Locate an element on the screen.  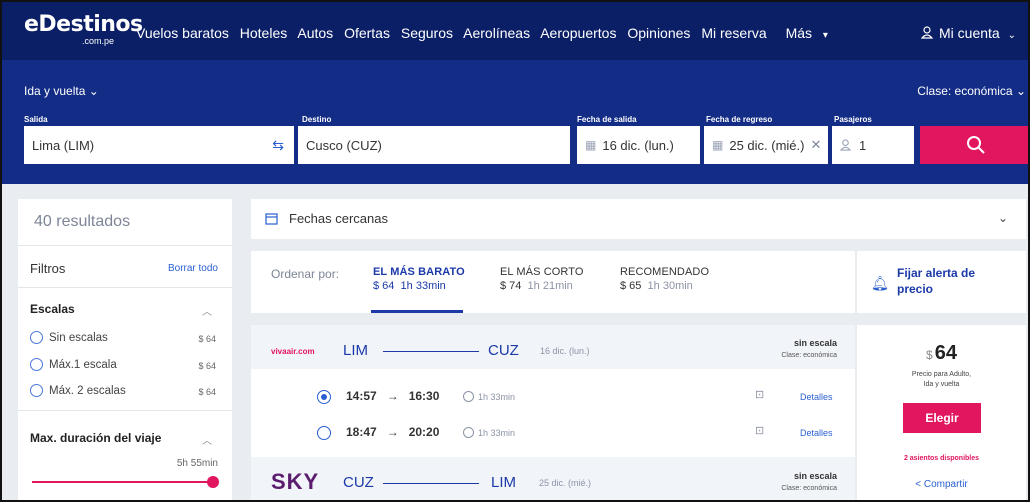
price-alert-button: 🔔︎ Fijar alerta de precio is located at coordinates (941, 282).